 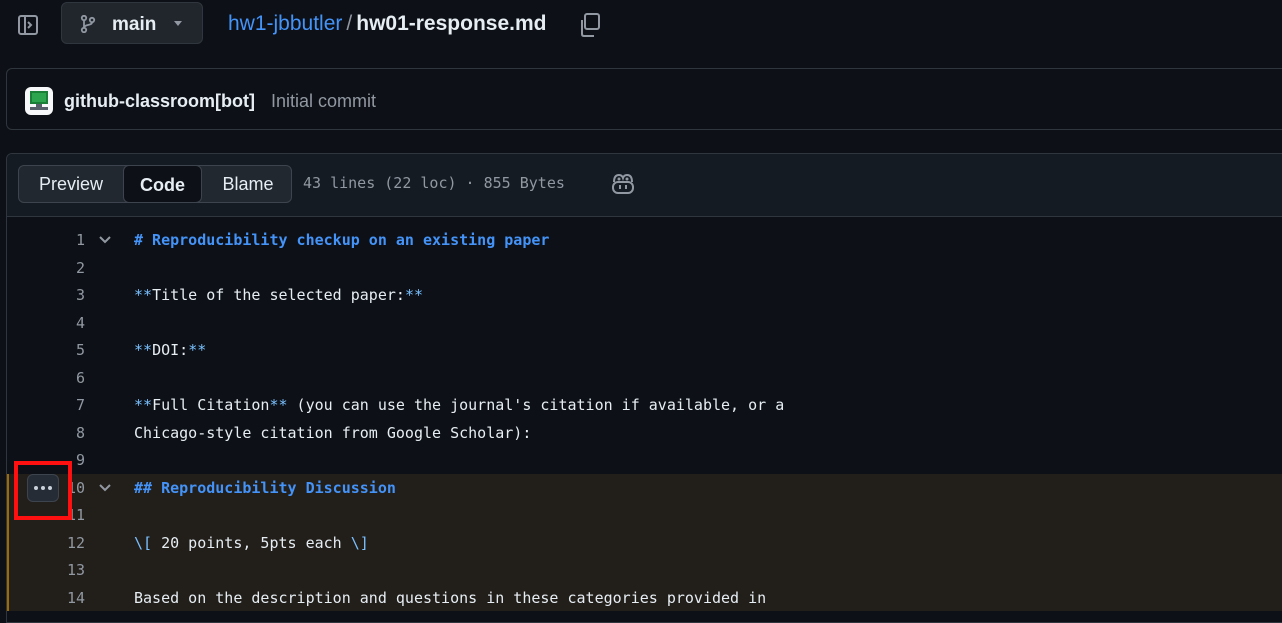 What do you see at coordinates (61, 405) in the screenshot?
I see `line-number: 7` at bounding box center [61, 405].